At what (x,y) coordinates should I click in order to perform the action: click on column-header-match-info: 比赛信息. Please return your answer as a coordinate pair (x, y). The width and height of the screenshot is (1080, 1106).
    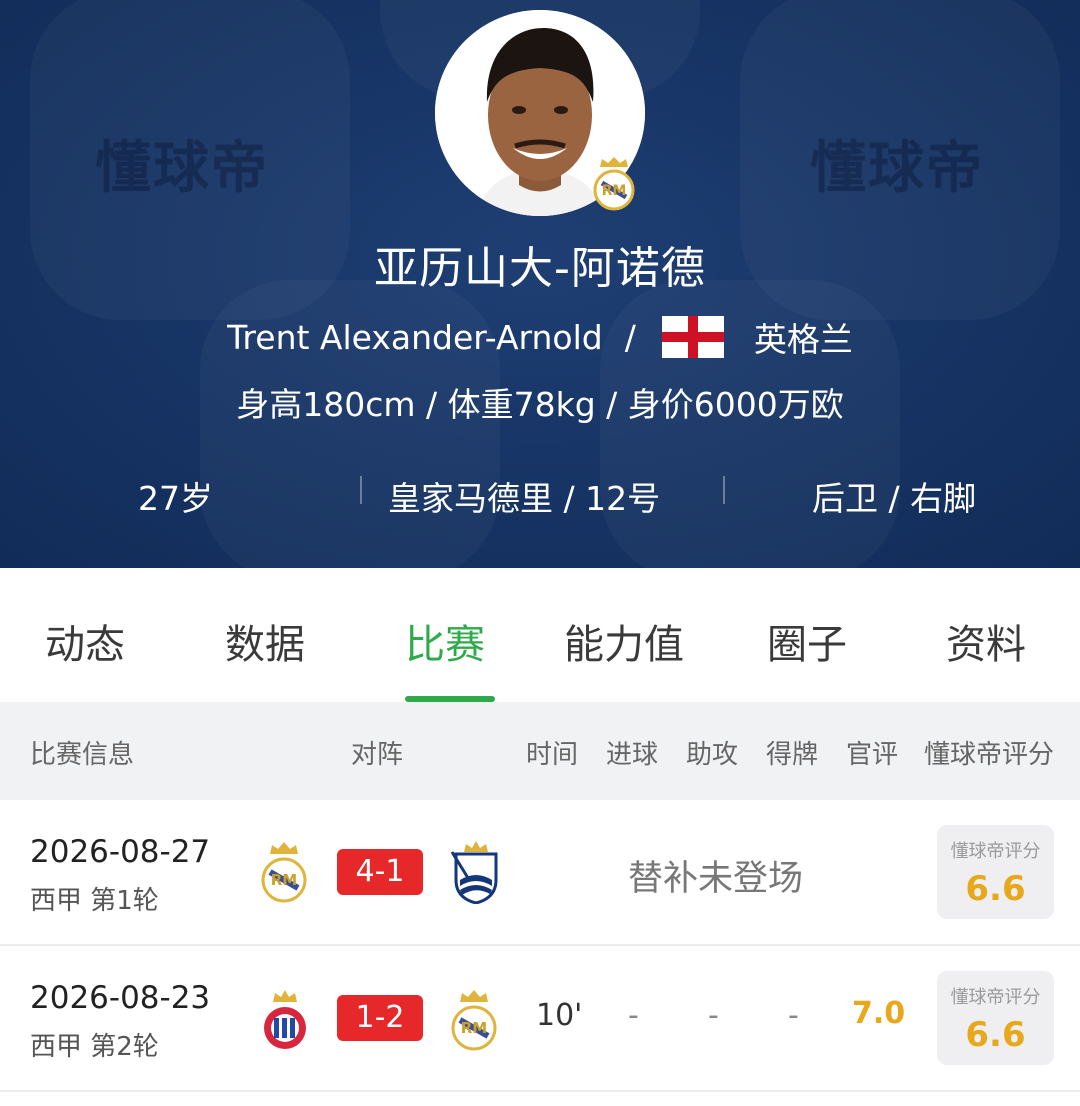
    Looking at the image, I should click on (82, 755).